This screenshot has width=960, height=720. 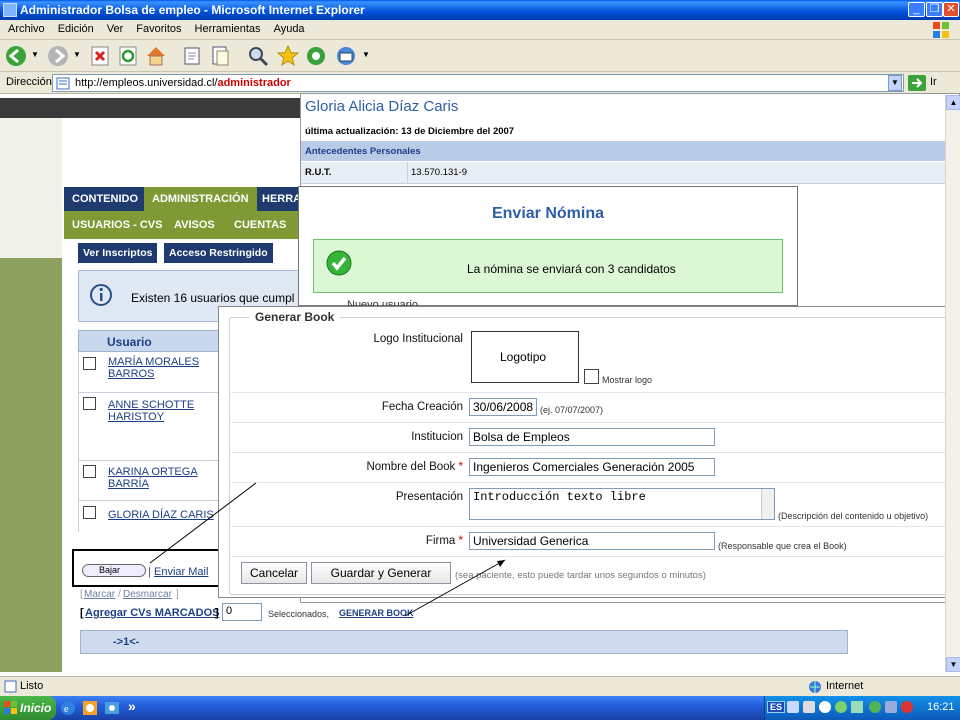 What do you see at coordinates (951, 9) in the screenshot?
I see `close-icon: ✕` at bounding box center [951, 9].